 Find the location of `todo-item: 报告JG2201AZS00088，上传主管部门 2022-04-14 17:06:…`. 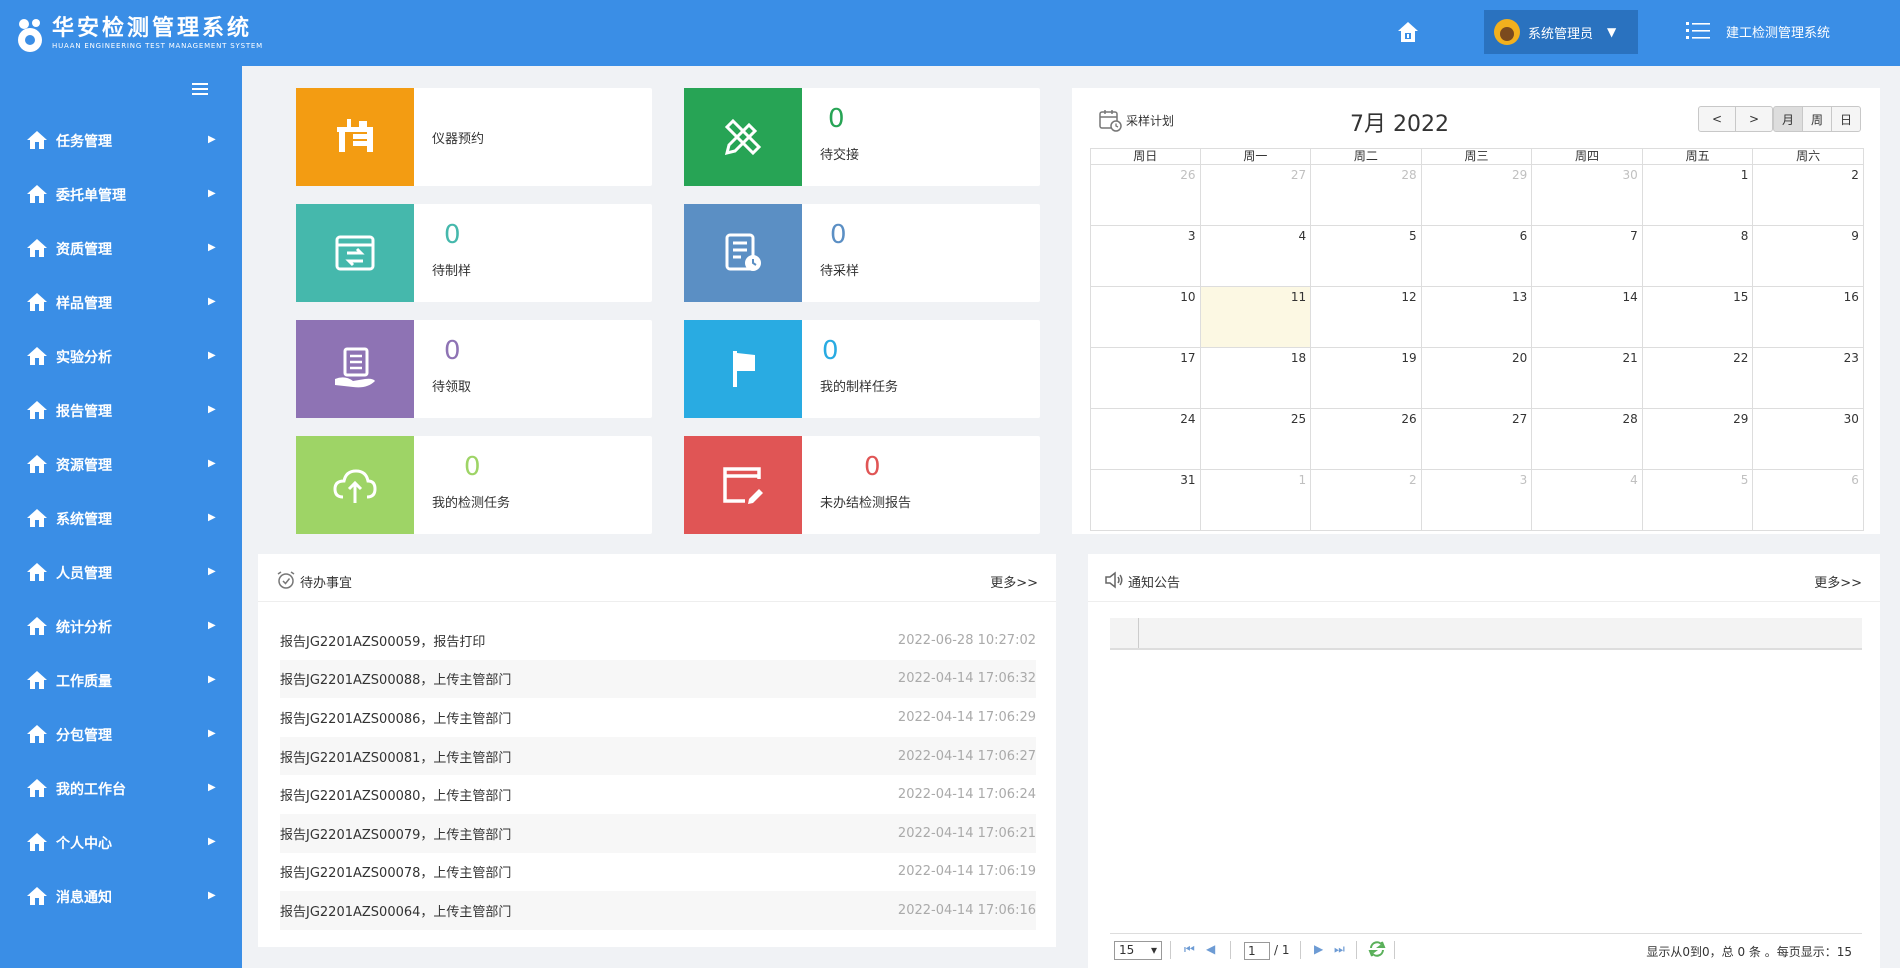

todo-item: 报告JG2201AZS00088，上传主管部门 2022-04-14 17:06:… is located at coordinates (658, 679).